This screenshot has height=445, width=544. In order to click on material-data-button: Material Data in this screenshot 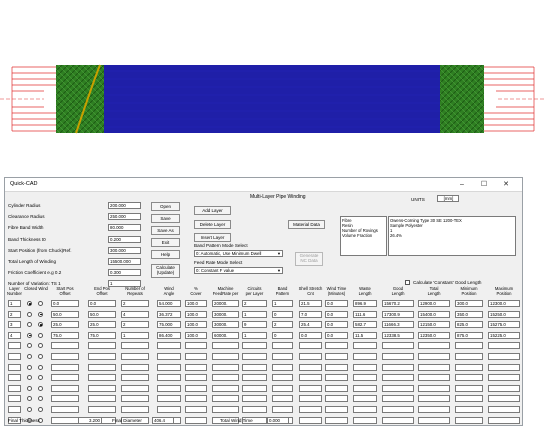, I will do `click(306, 224)`.